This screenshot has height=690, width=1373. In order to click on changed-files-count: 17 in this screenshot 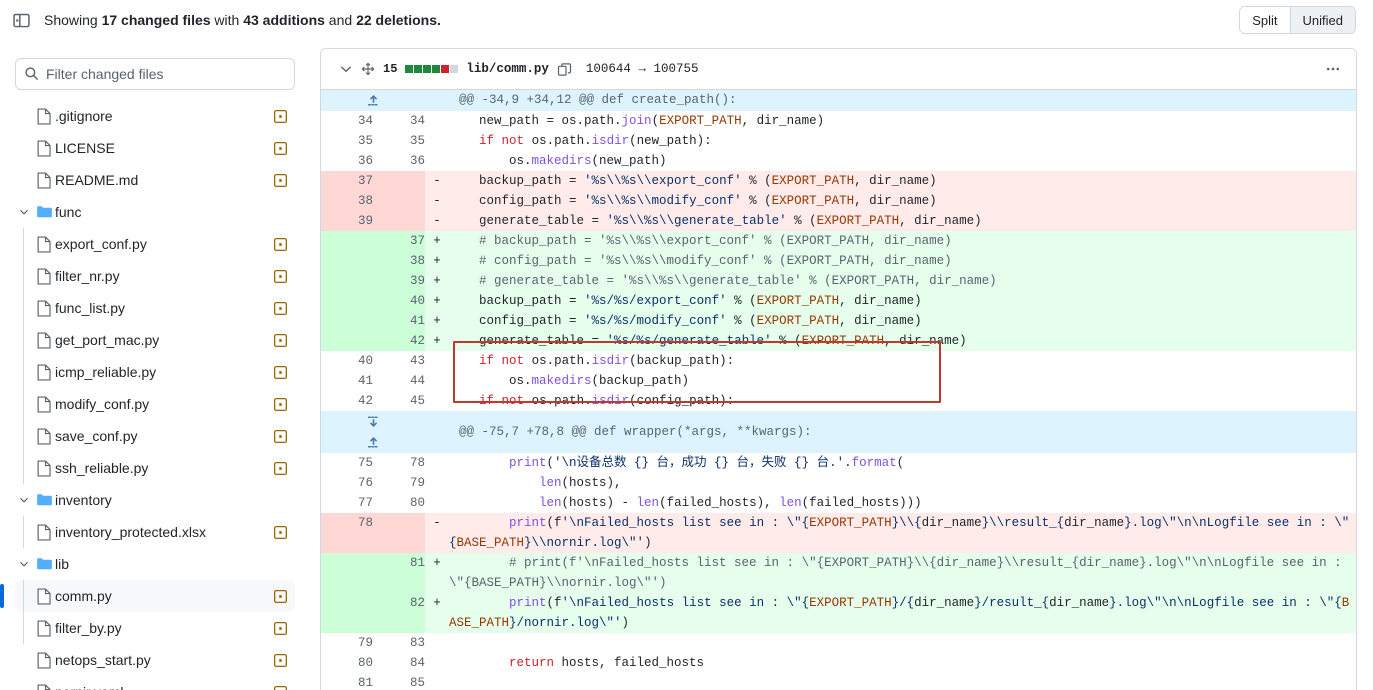, I will do `click(109, 20)`.